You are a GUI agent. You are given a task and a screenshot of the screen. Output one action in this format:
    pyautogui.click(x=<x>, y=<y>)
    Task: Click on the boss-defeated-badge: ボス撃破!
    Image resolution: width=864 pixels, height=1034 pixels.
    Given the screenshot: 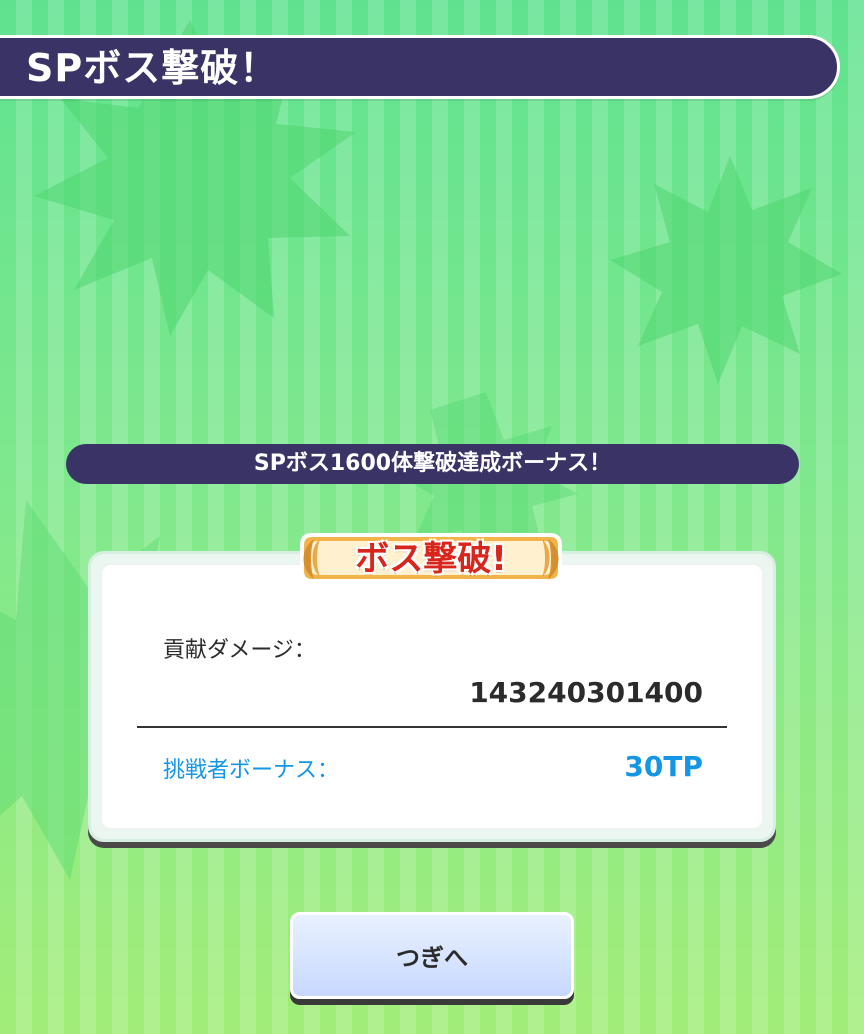 What is the action you would take?
    pyautogui.click(x=431, y=558)
    